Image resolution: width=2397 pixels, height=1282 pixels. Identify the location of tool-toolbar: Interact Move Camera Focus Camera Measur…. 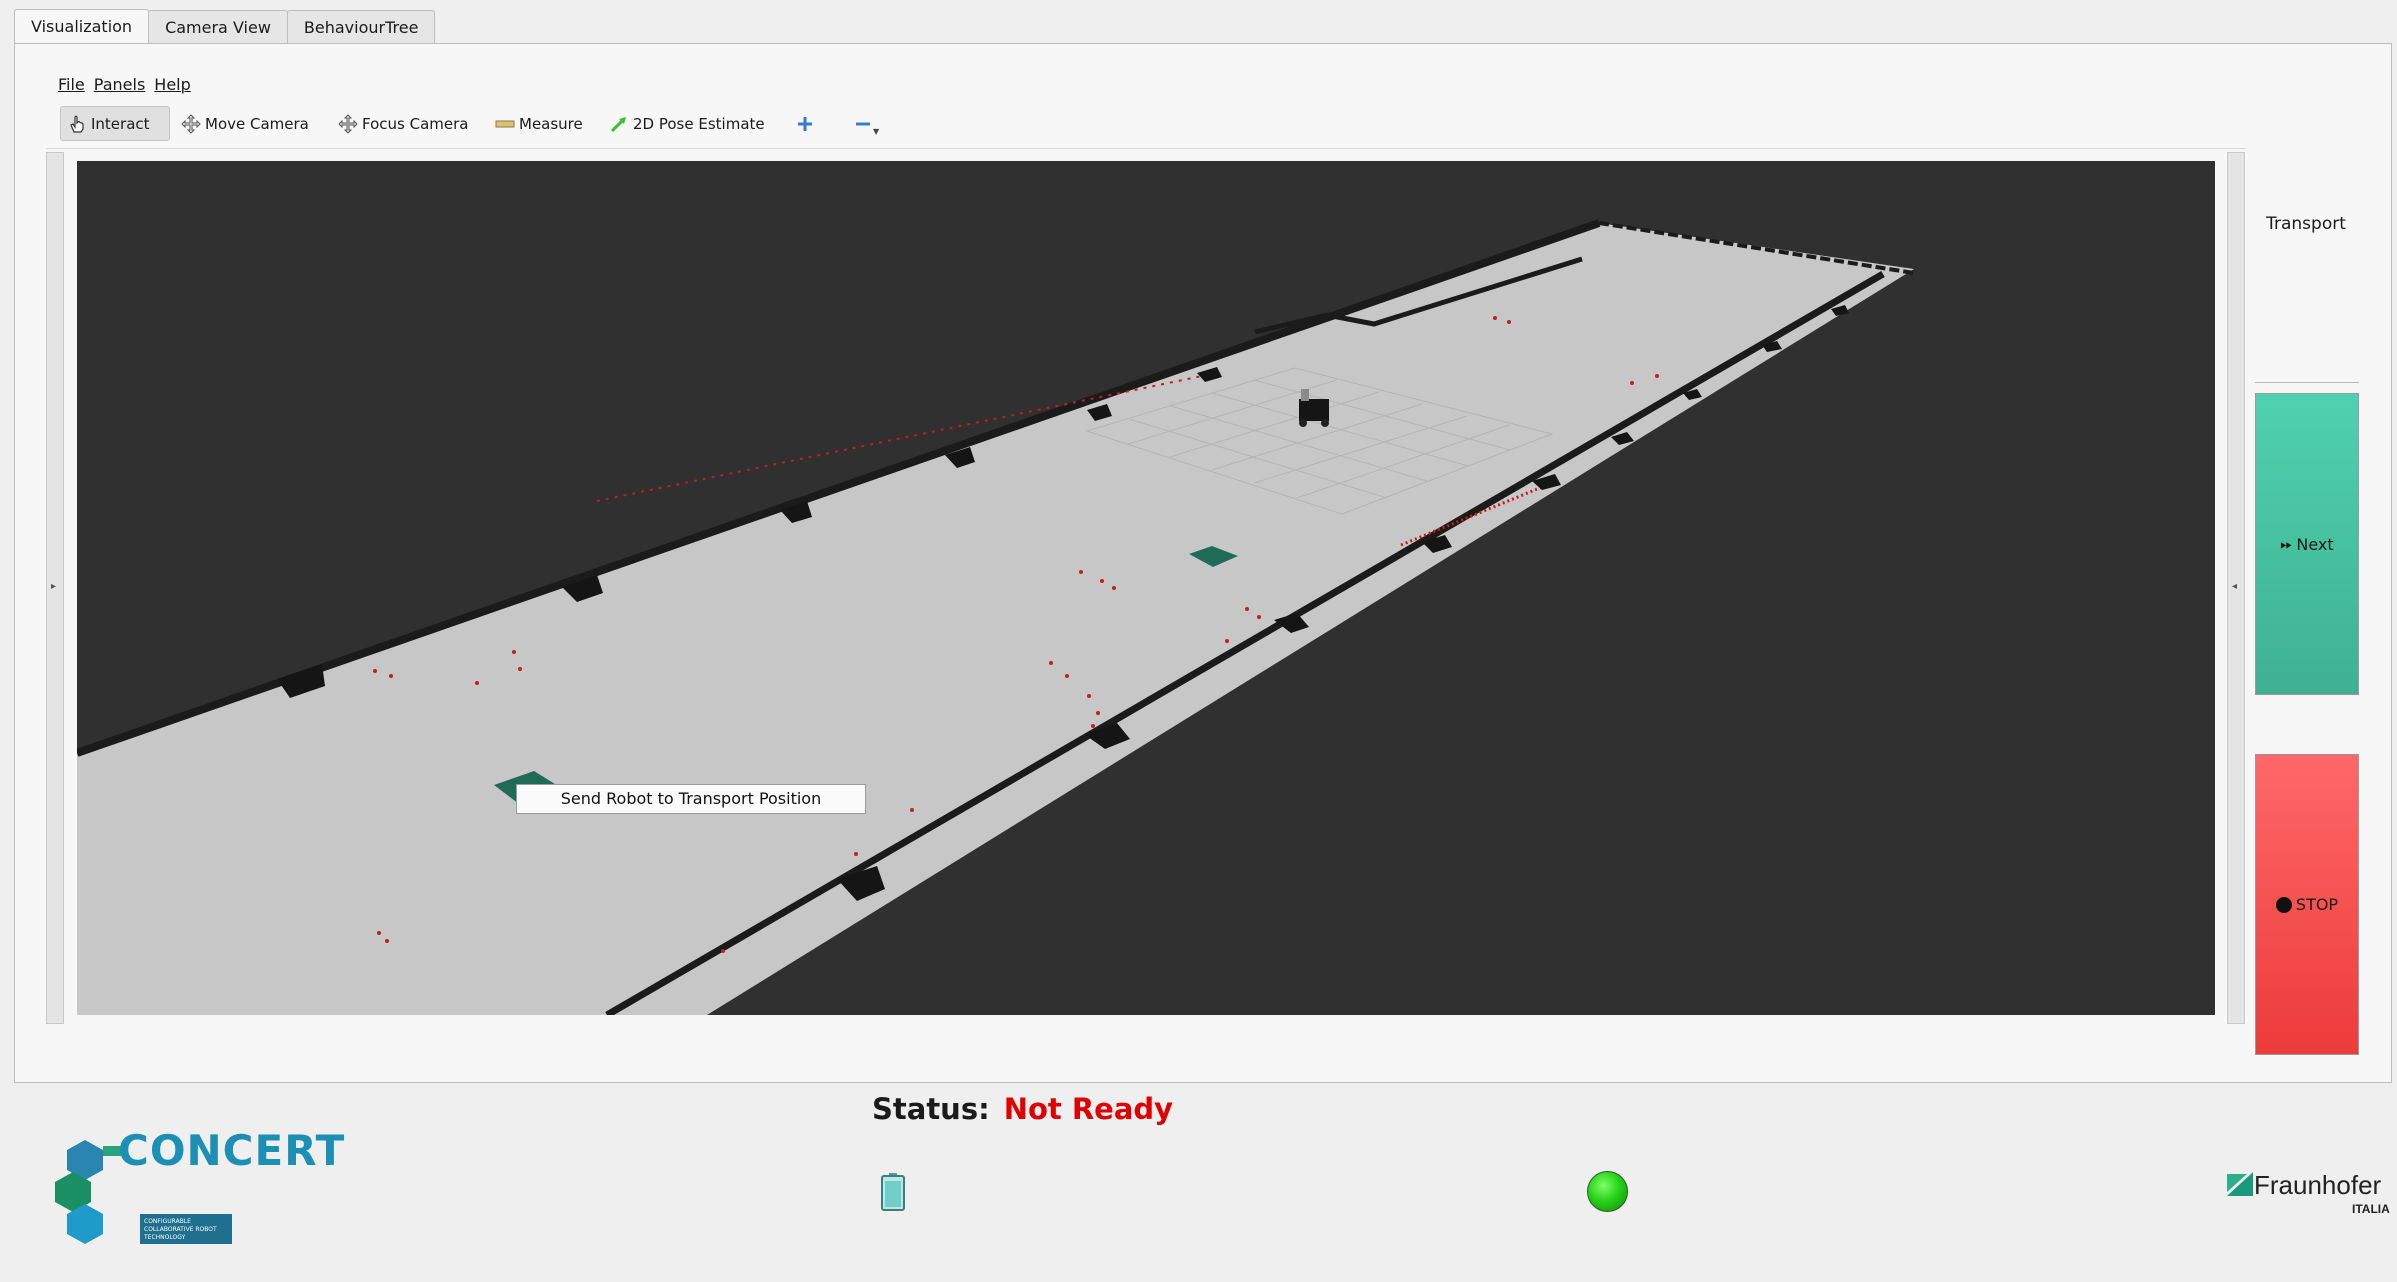
(1146, 124).